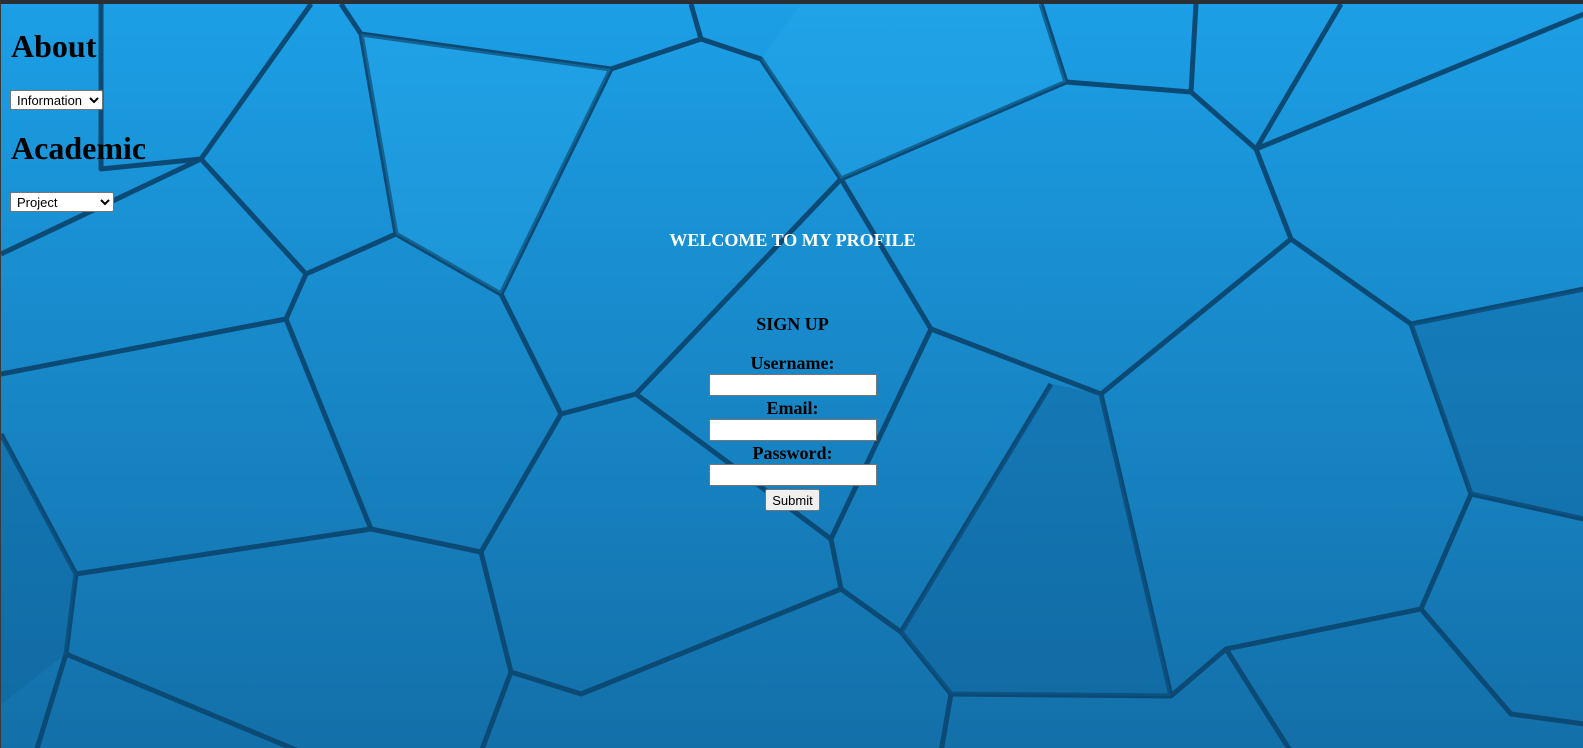 This screenshot has height=748, width=1583. Describe the element at coordinates (792, 385) in the screenshot. I see `username-input` at that location.